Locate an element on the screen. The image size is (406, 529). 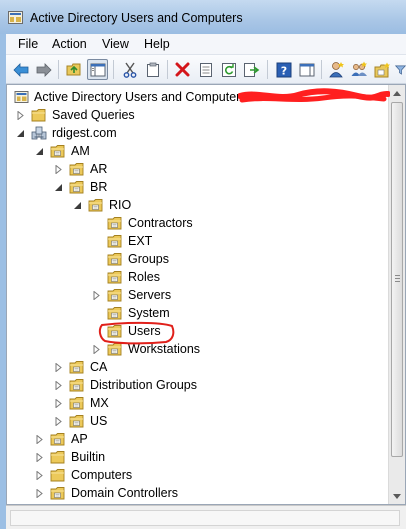
filter-icon is located at coordinates (400, 69).